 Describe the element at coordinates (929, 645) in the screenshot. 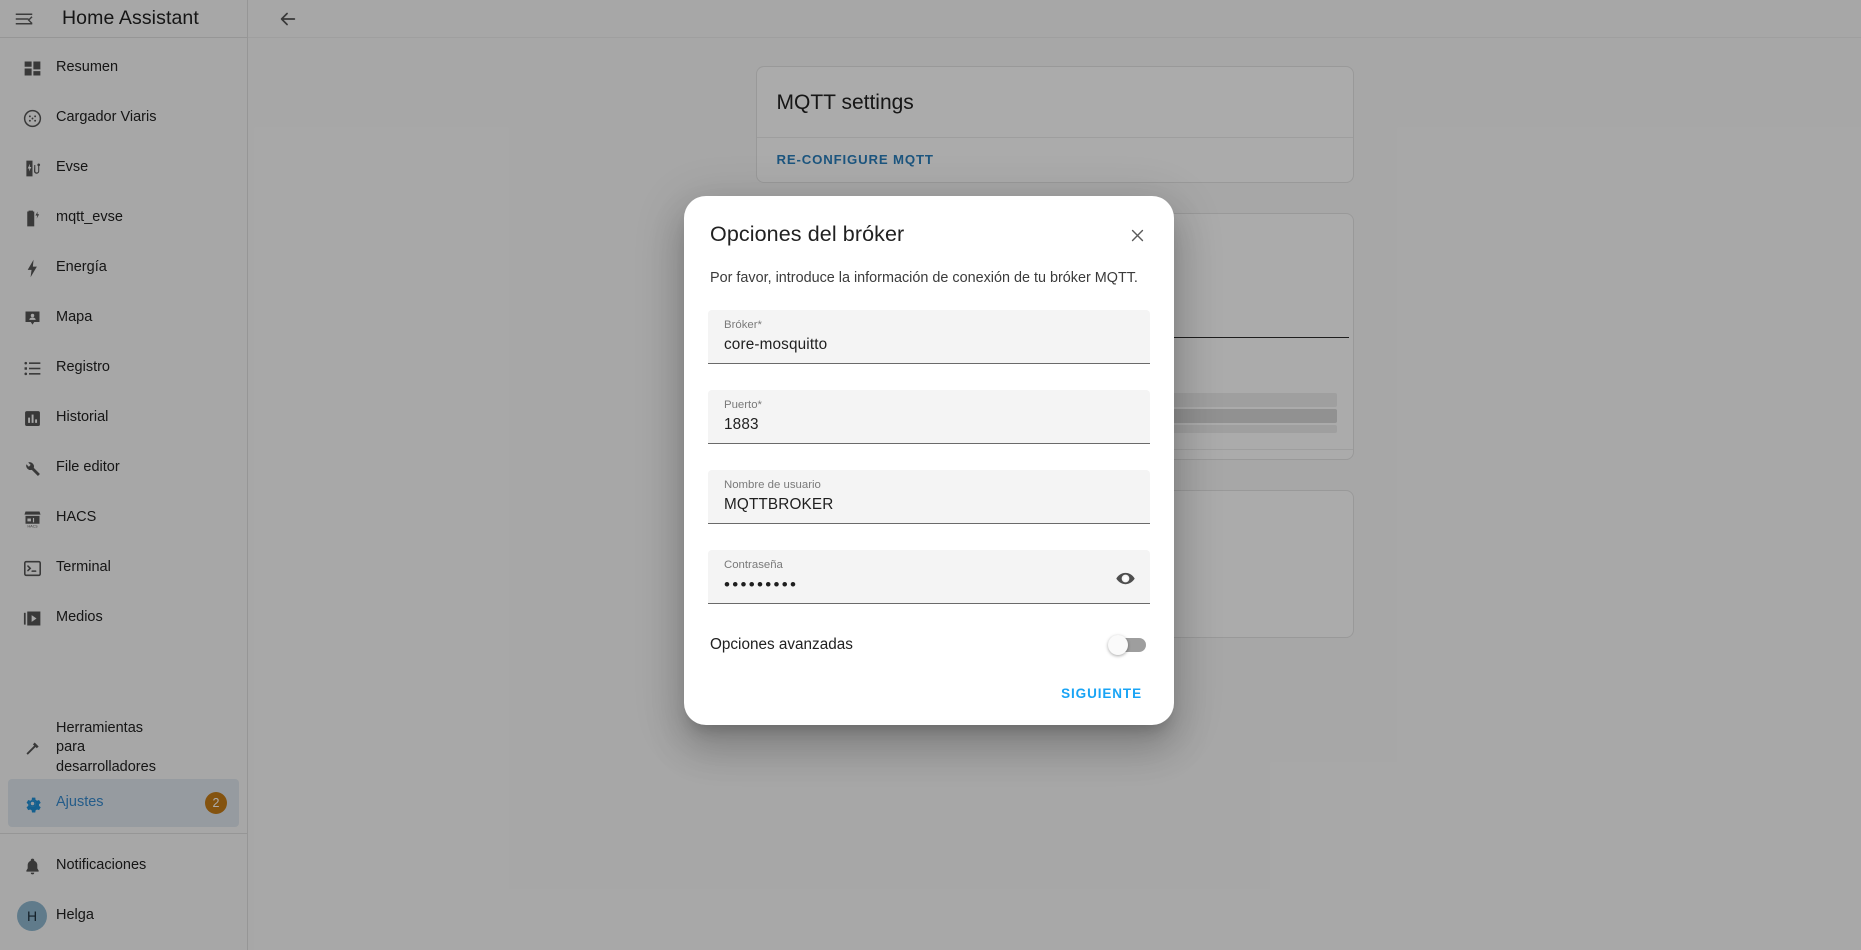

I see `advanced-options-row: Opciones avanzadas` at that location.